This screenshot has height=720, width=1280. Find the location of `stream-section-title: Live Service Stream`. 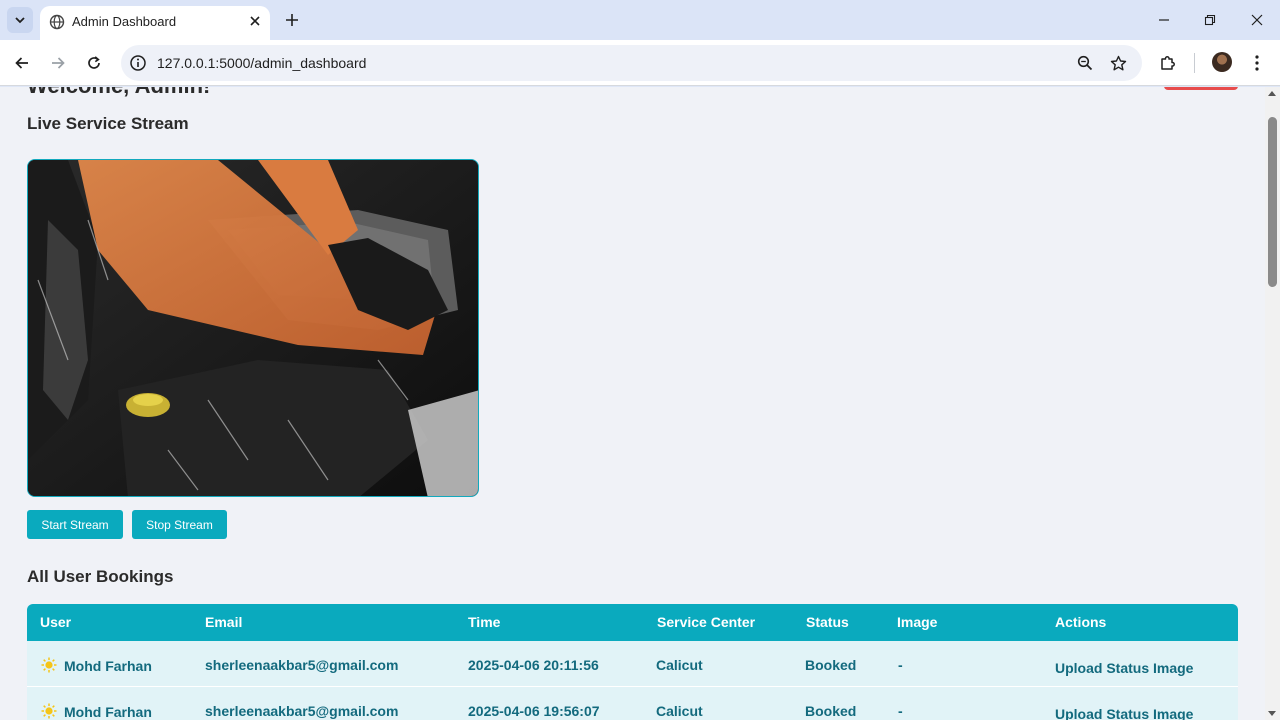

stream-section-title: Live Service Stream is located at coordinates (108, 123).